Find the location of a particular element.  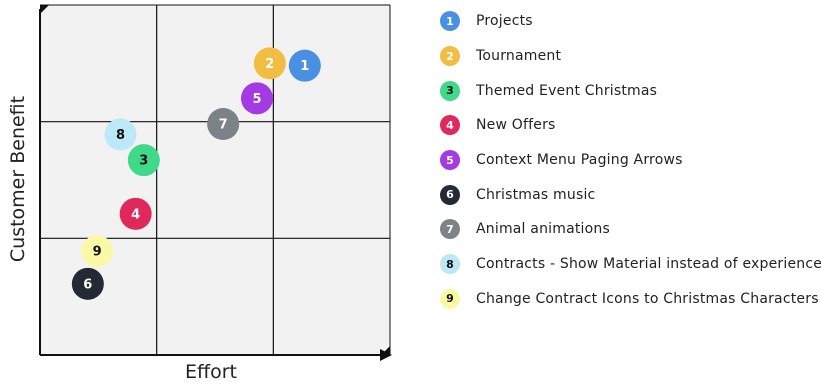

data-point-label: 8 is located at coordinates (120, 135).